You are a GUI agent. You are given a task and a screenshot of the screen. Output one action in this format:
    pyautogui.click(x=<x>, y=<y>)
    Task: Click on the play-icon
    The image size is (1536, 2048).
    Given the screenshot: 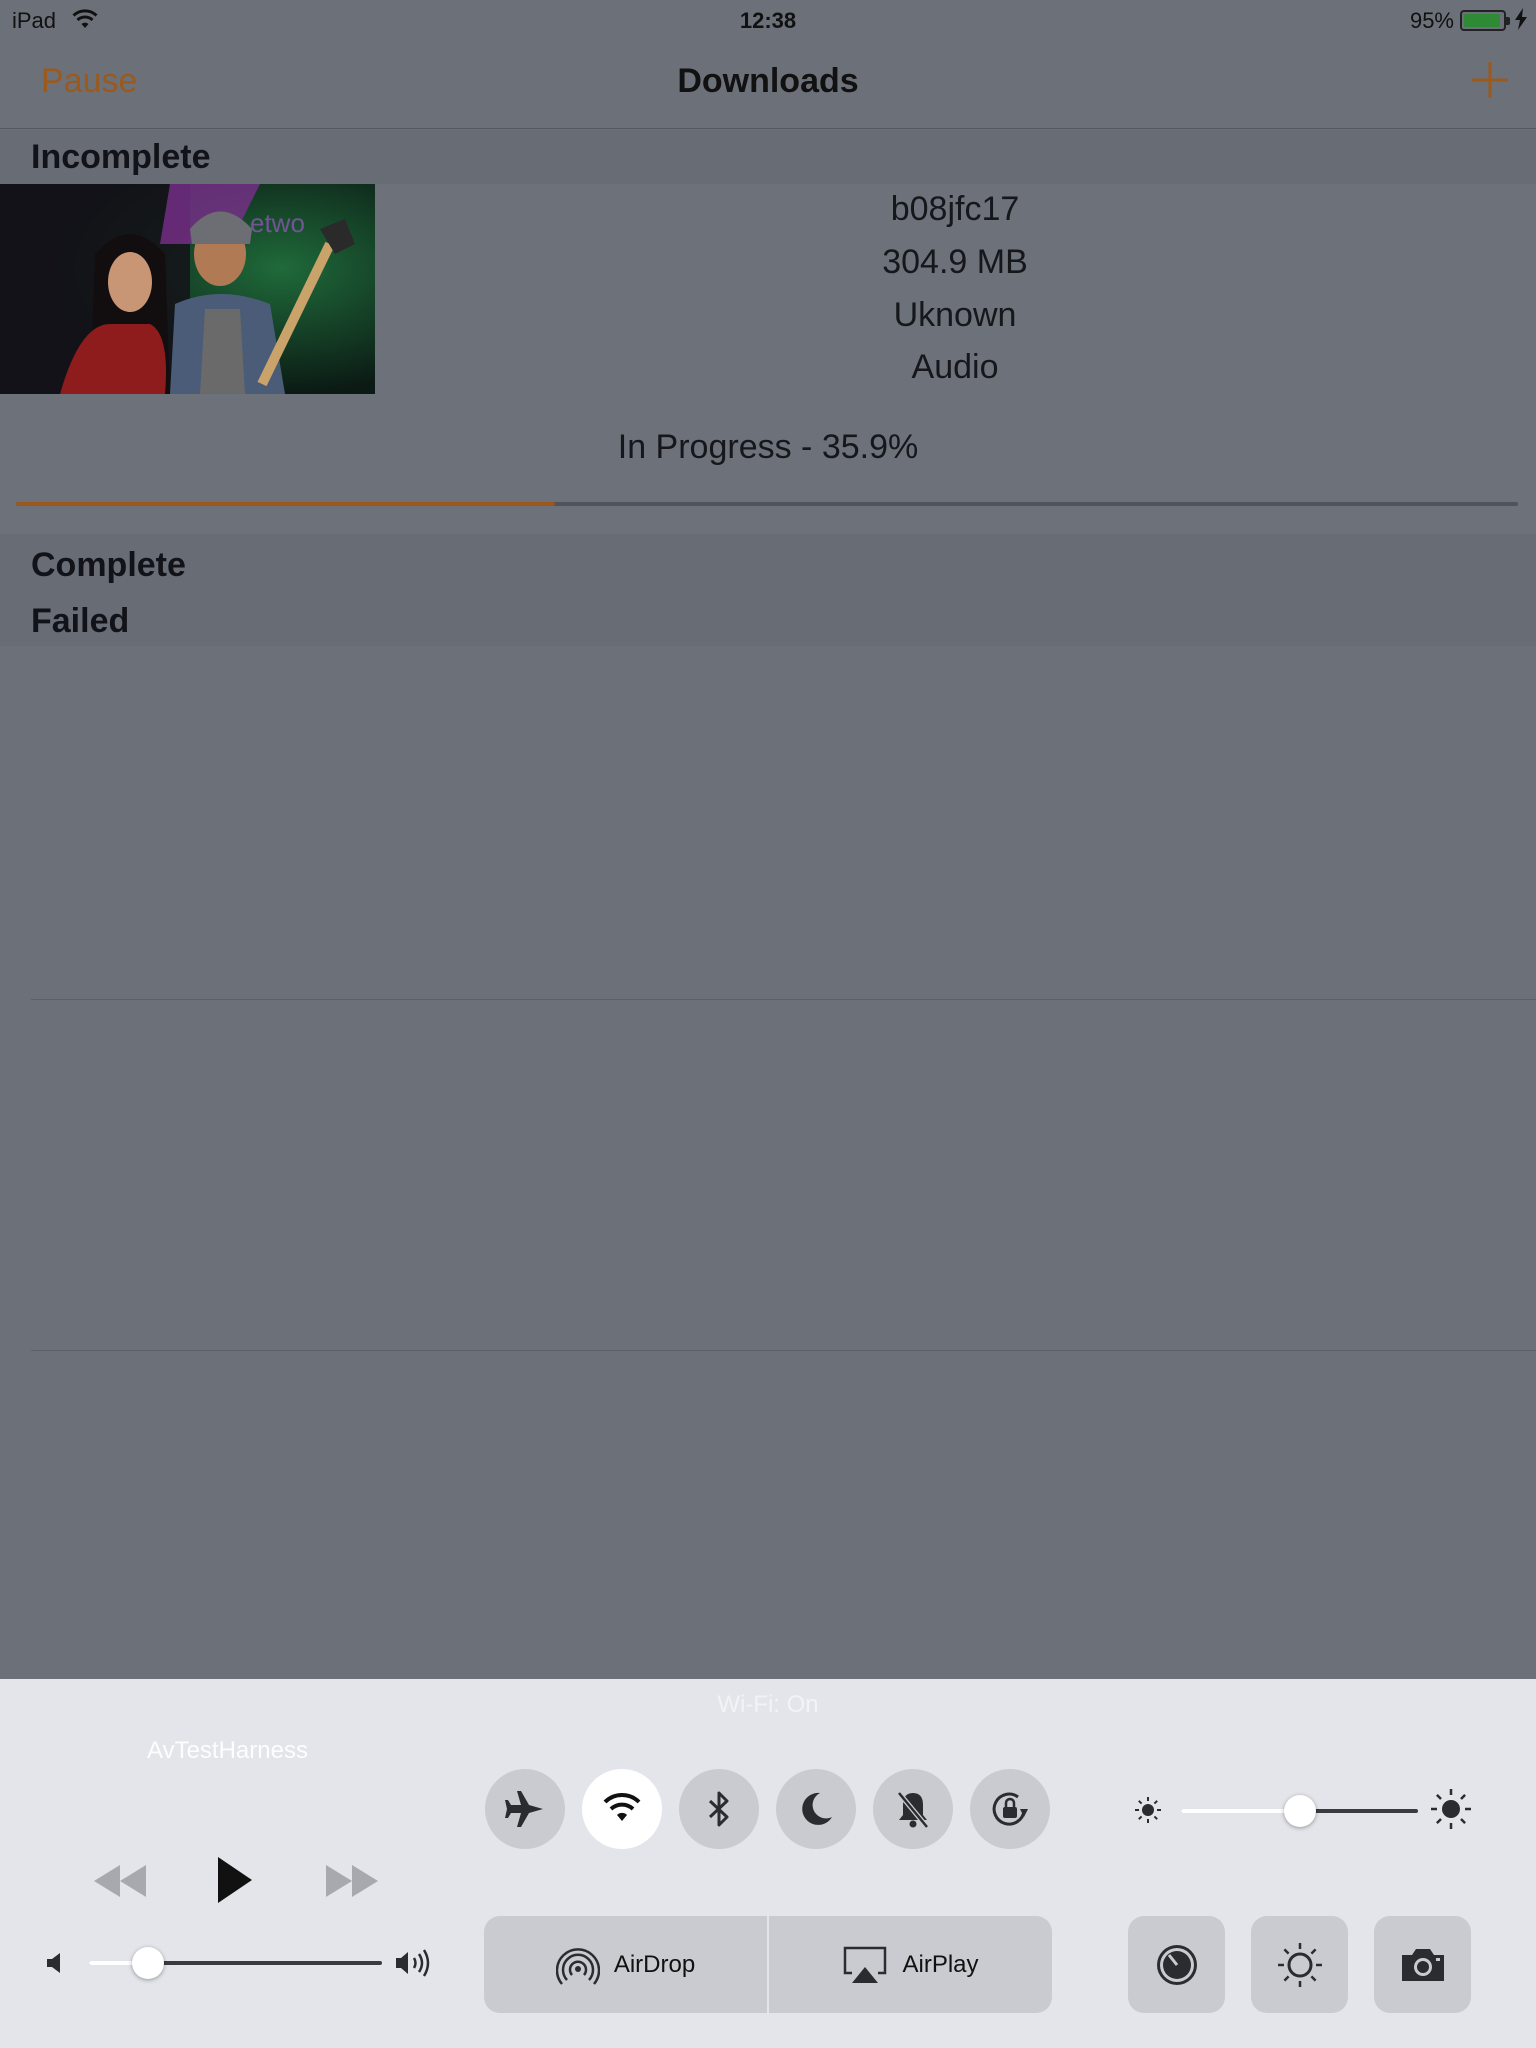 What is the action you would take?
    pyautogui.click(x=234, y=1880)
    